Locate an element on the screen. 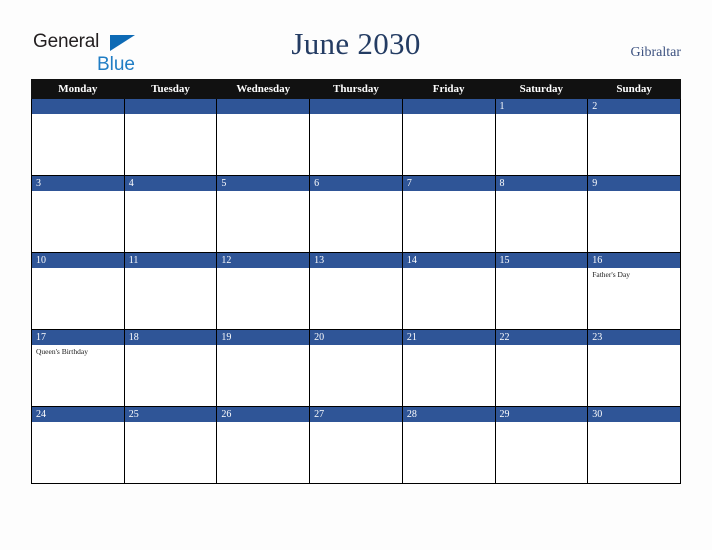 The width and height of the screenshot is (712, 550). calendar-day-cell: 26 is located at coordinates (263, 445).